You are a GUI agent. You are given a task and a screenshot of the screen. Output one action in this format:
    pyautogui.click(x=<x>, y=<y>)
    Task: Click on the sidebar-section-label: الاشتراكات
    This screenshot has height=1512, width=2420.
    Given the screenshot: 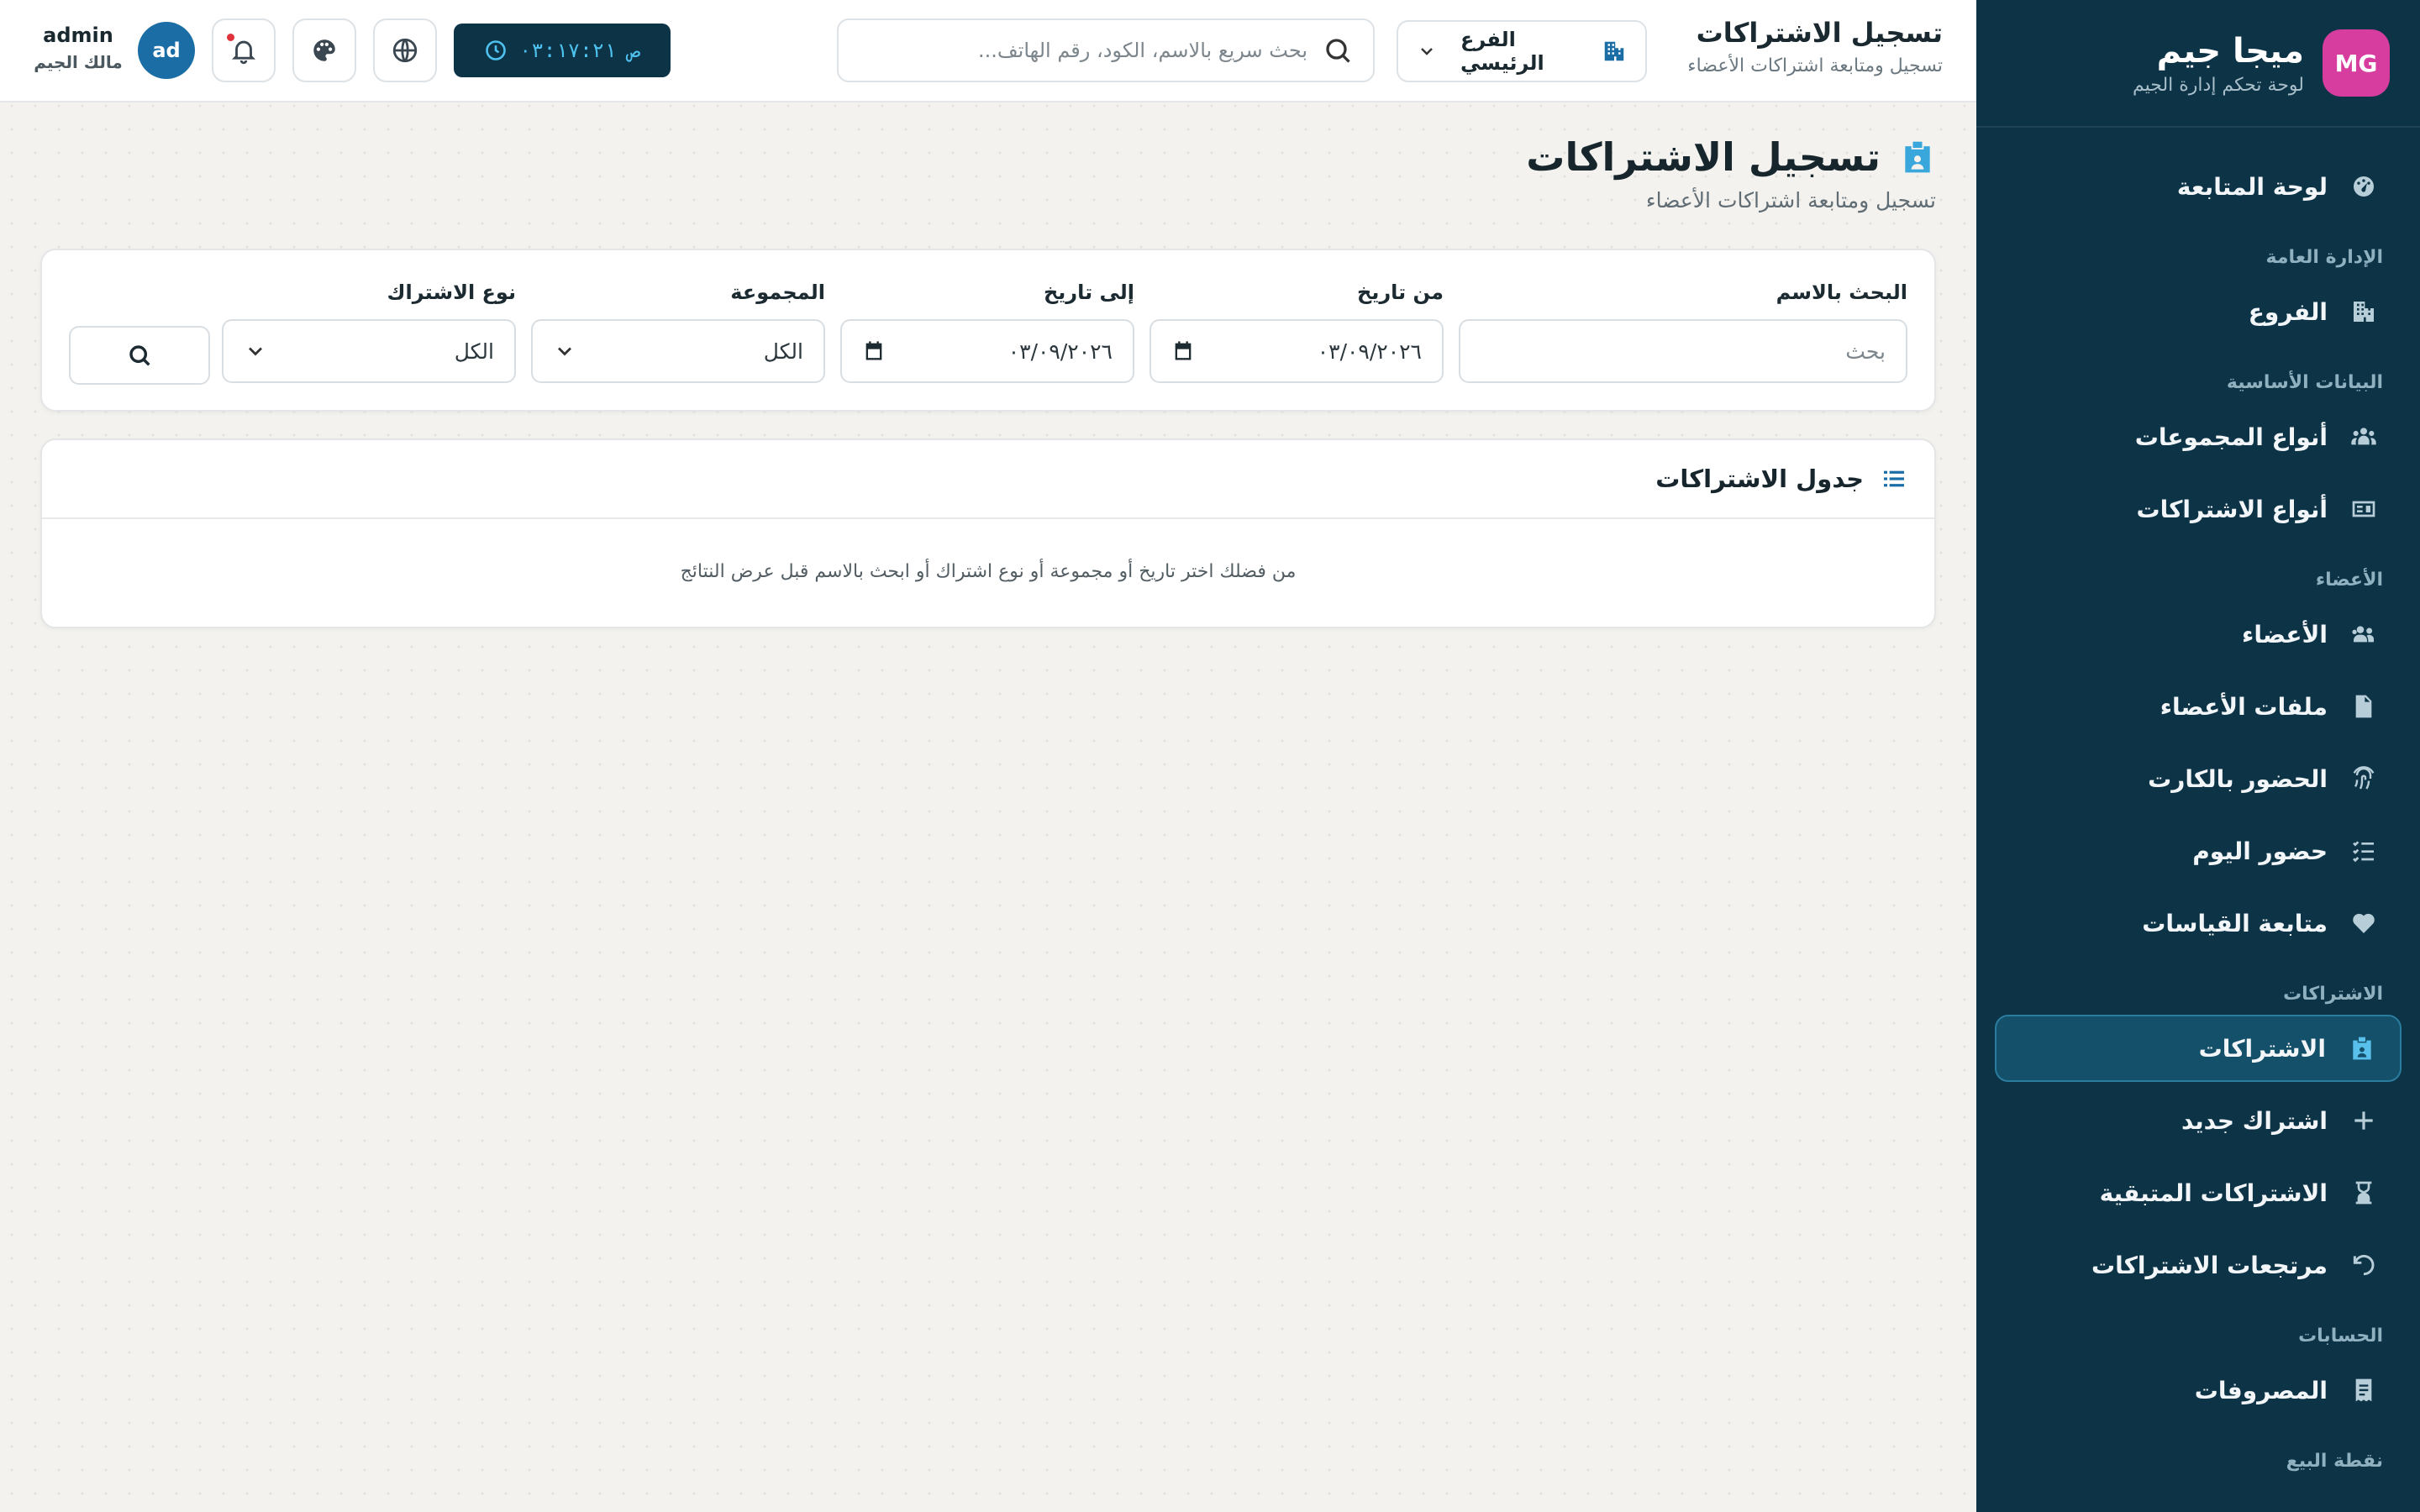 What is the action you would take?
    pyautogui.click(x=2333, y=994)
    